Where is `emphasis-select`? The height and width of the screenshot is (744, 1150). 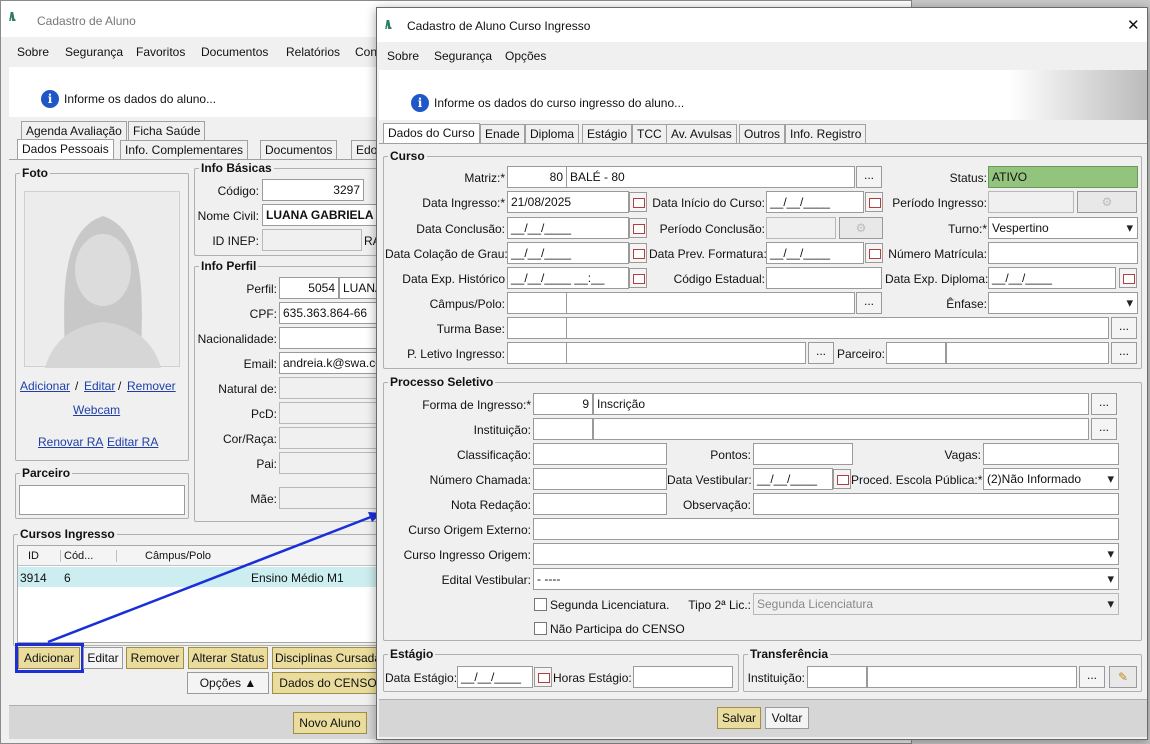 emphasis-select is located at coordinates (1063, 303).